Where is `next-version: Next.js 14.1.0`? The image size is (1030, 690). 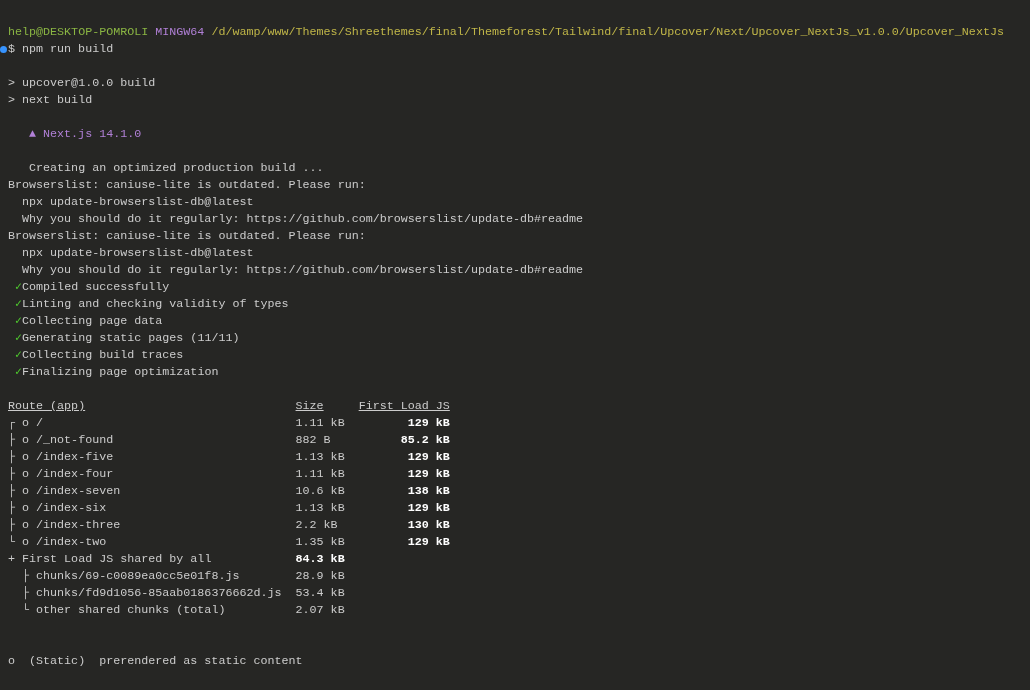
next-version: Next.js 14.1.0 is located at coordinates (92, 134).